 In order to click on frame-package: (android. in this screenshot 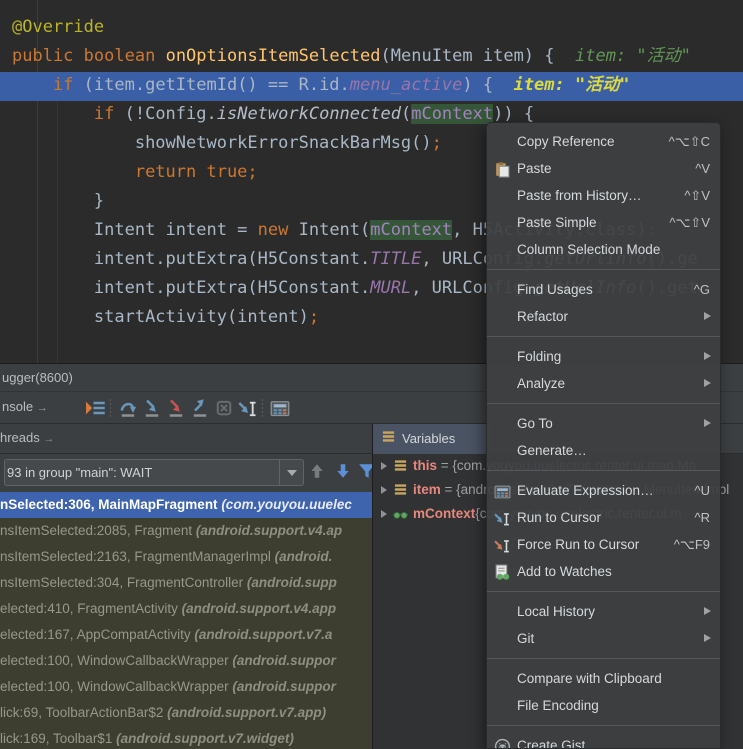, I will do `click(303, 556)`.